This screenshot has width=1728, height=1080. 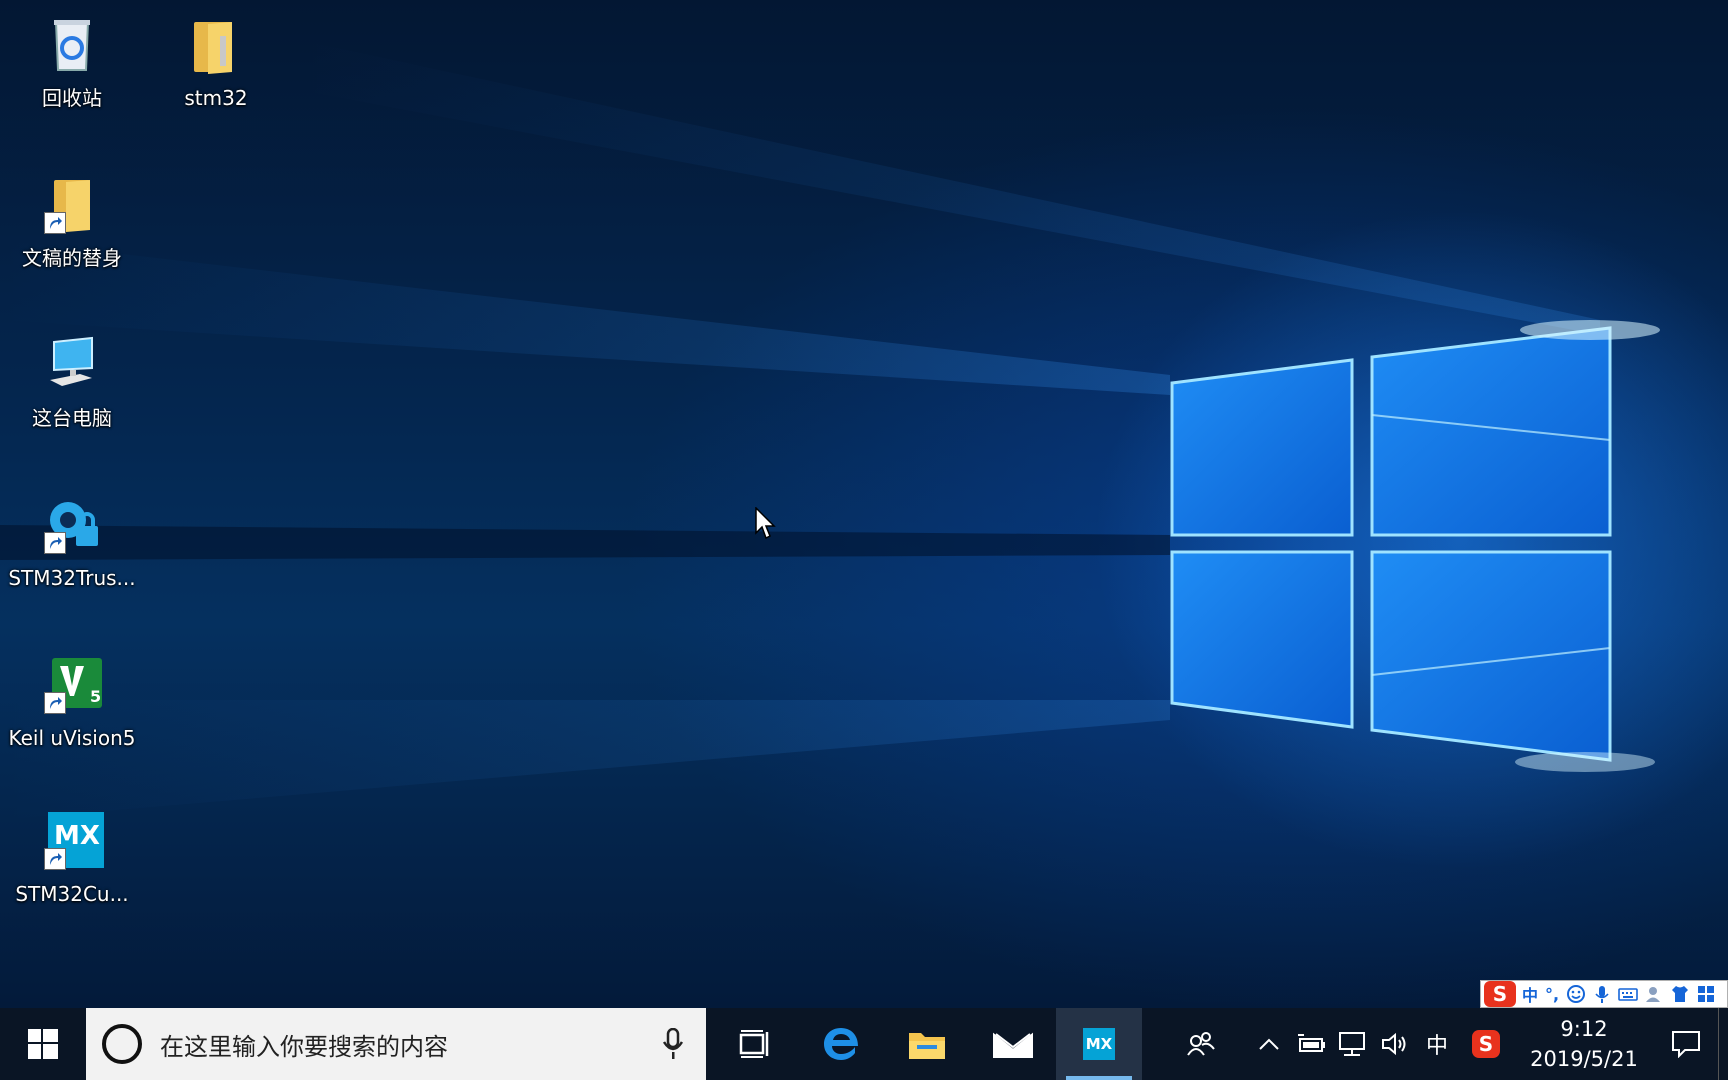 I want to click on search-input: 在这里输入你要搜索的内容, so click(x=396, y=1044).